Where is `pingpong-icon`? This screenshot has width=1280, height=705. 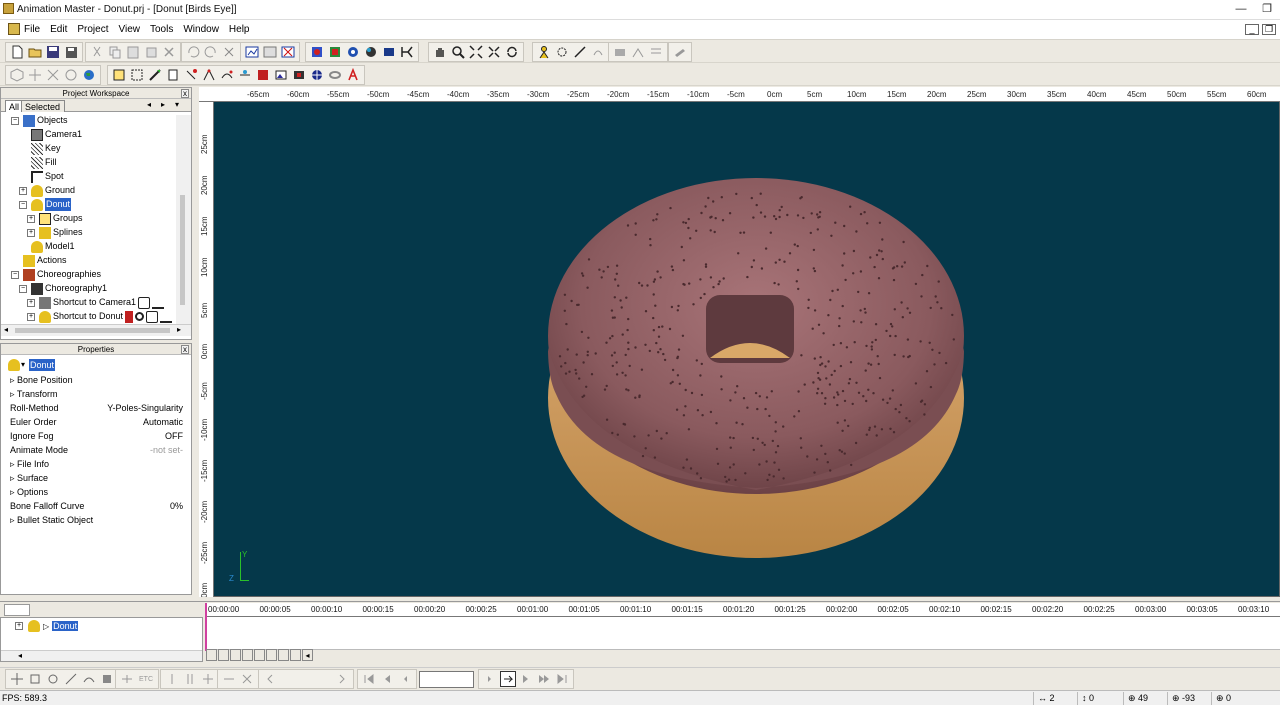
pingpong-icon is located at coordinates (247, 679).